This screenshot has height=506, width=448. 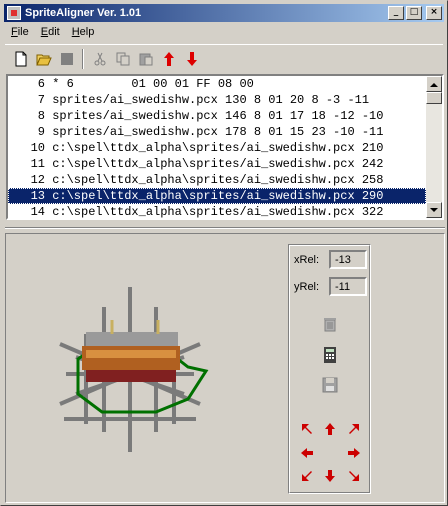 I want to click on menu-help: Help, so click(x=83, y=33).